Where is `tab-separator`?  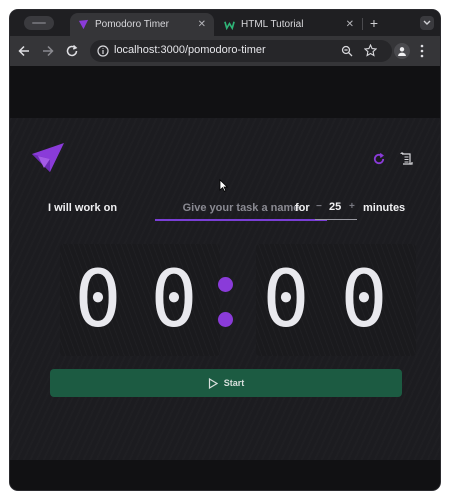
tab-separator is located at coordinates (362, 24).